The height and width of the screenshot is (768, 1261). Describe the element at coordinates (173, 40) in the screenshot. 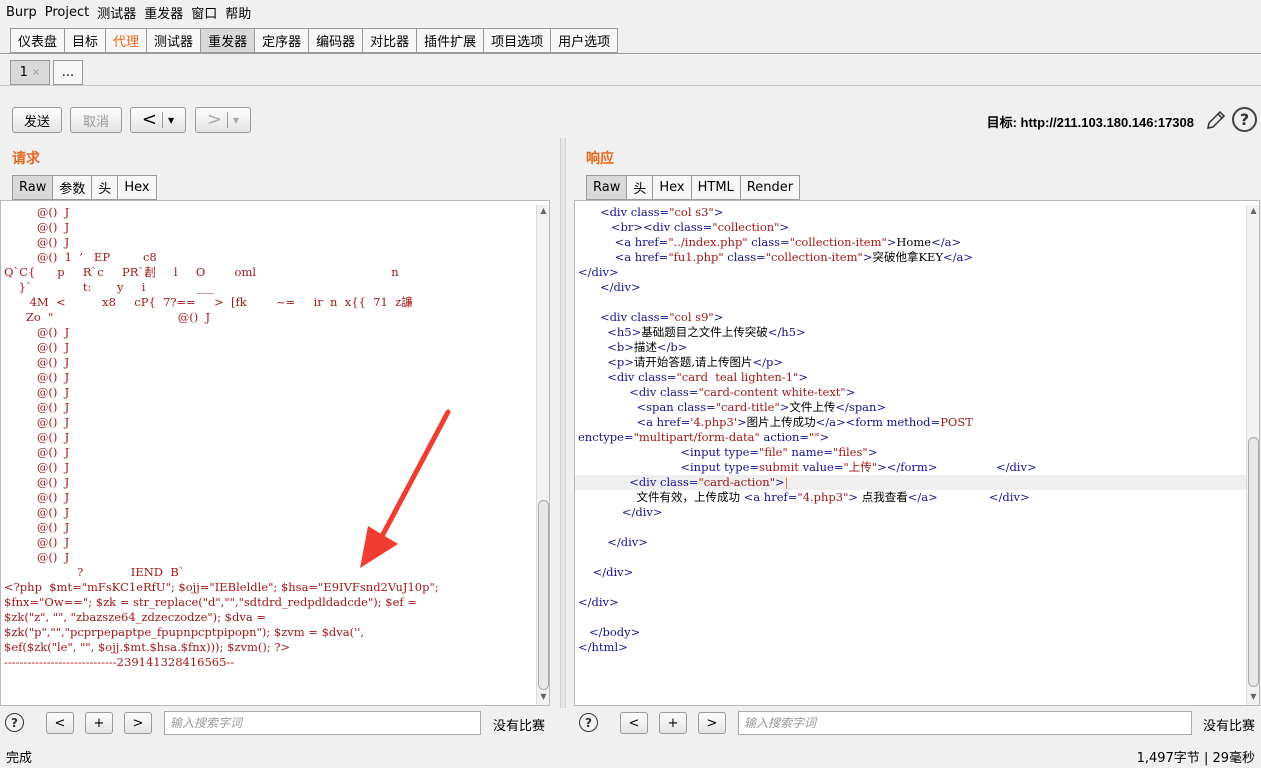

I see `main-tab: 测试器` at that location.